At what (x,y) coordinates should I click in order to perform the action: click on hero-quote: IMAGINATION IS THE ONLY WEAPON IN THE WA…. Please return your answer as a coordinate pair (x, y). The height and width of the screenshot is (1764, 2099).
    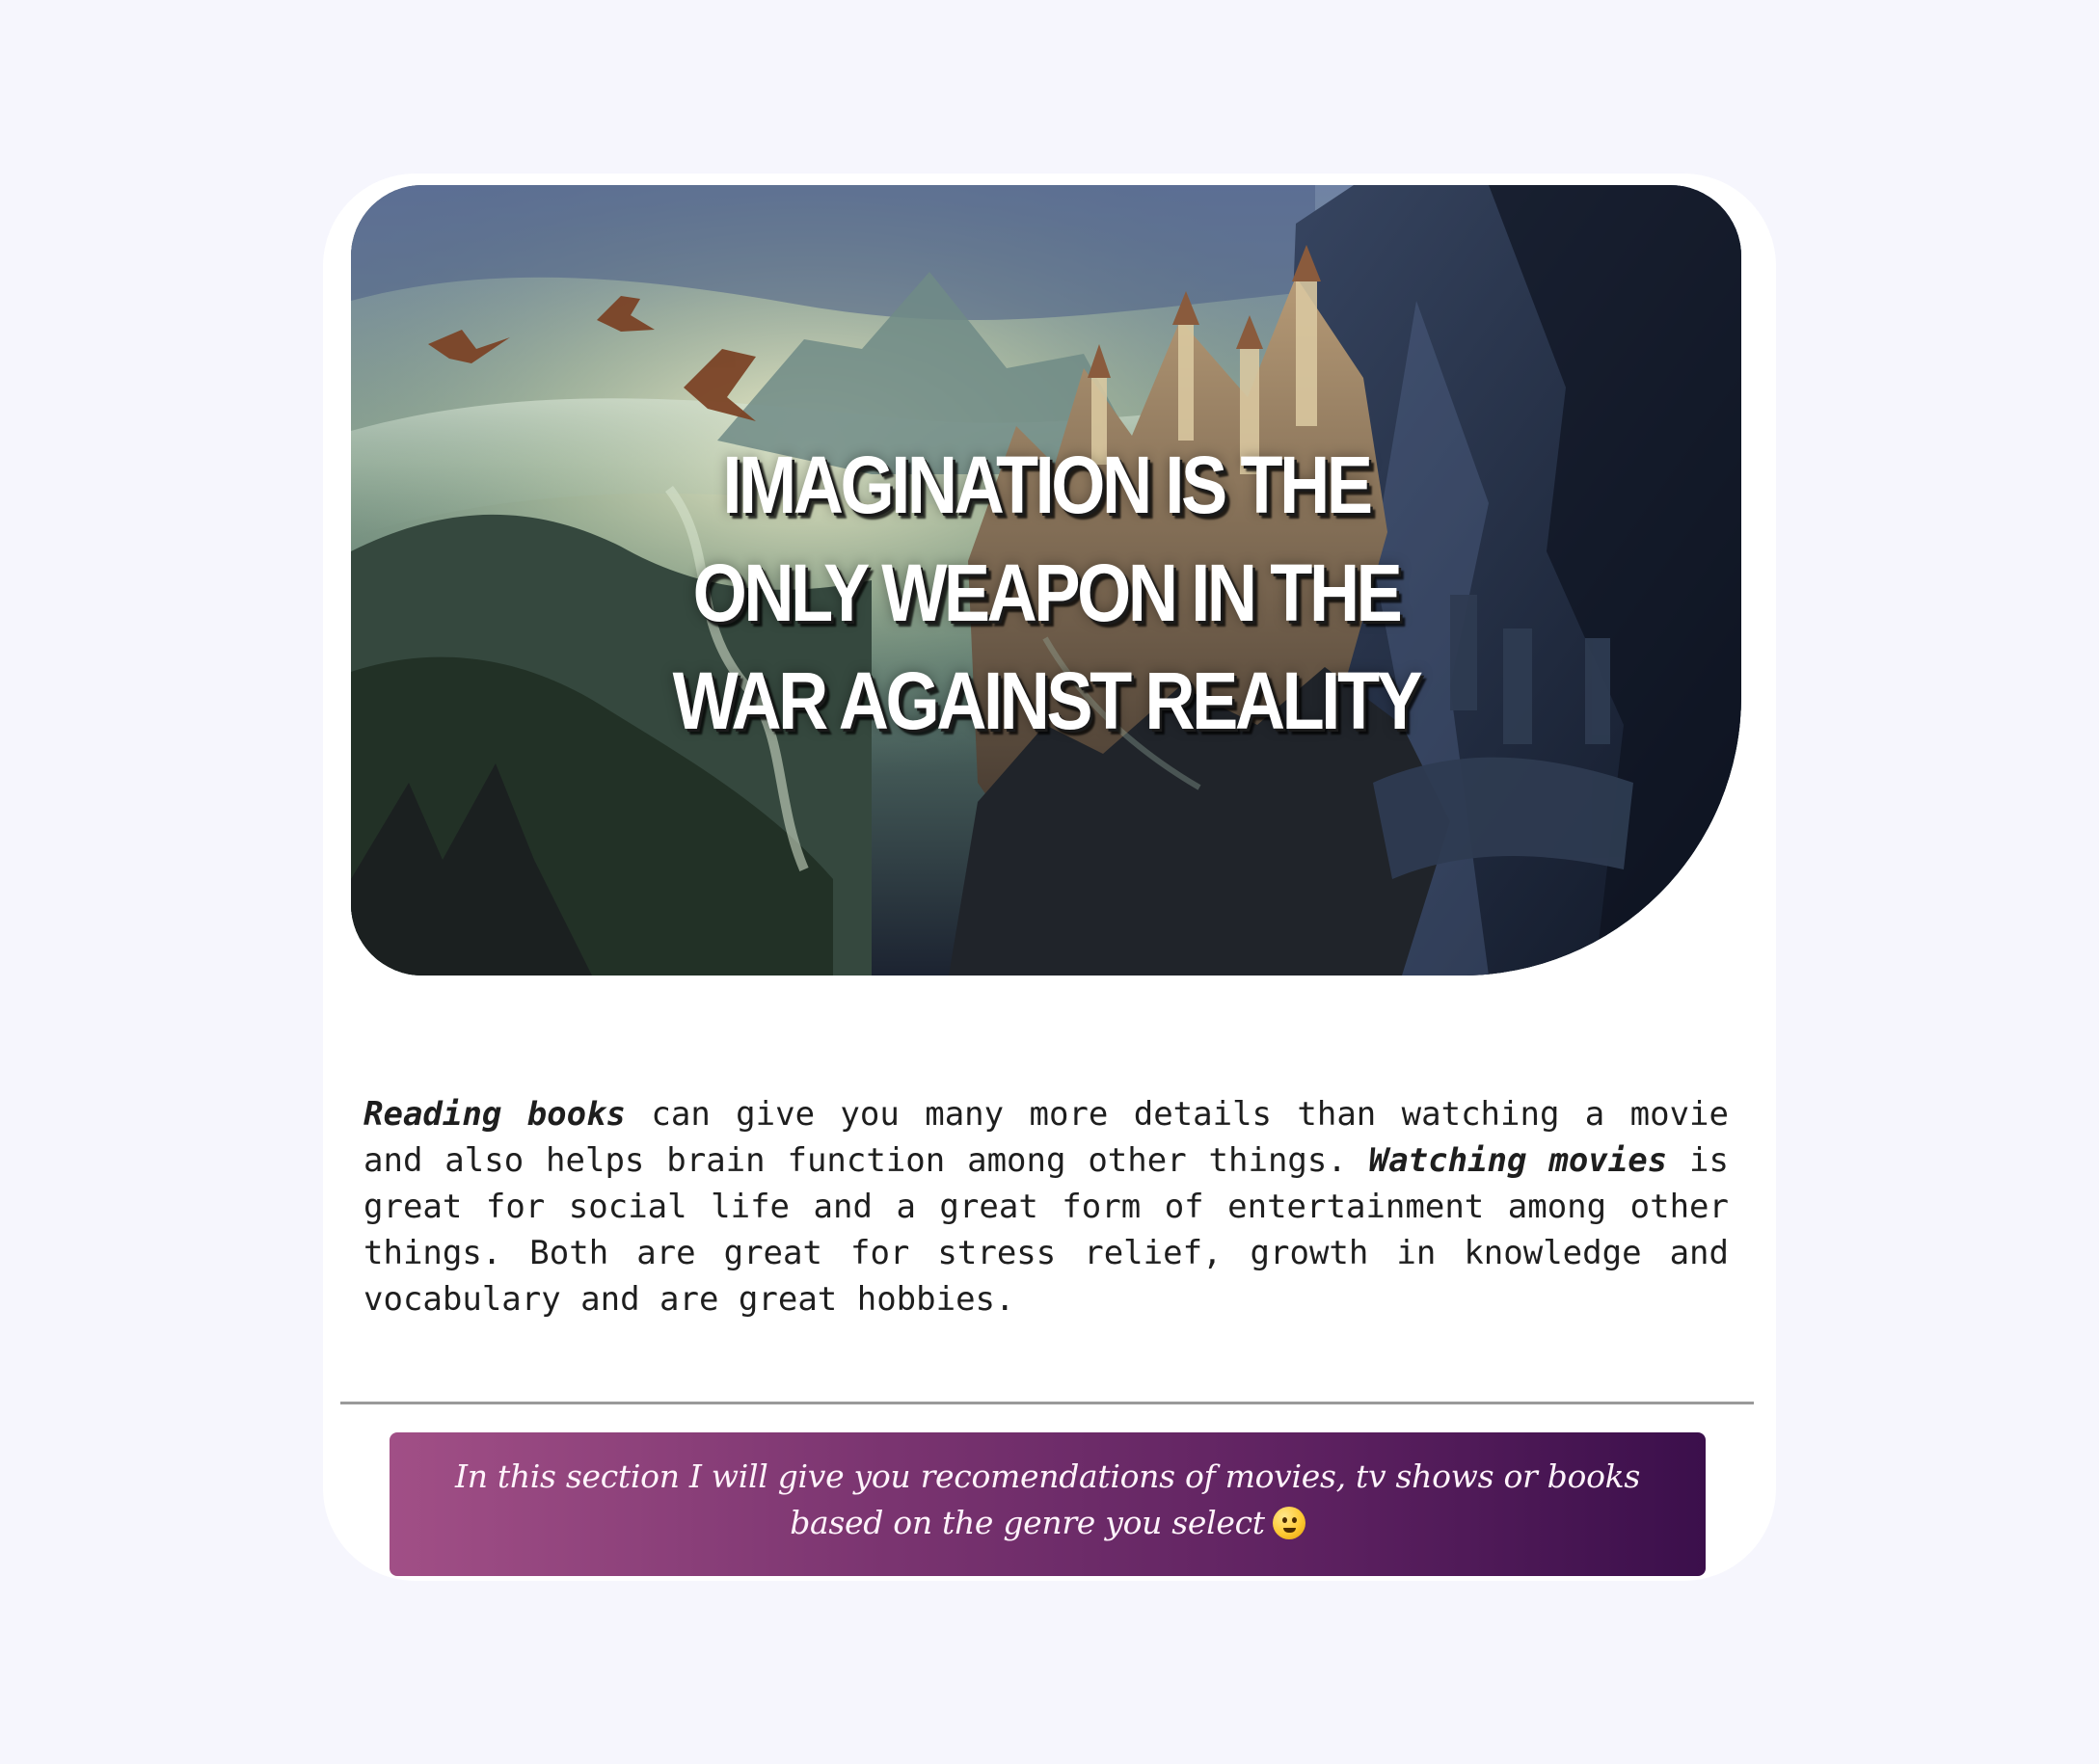
    Looking at the image, I should click on (1046, 593).